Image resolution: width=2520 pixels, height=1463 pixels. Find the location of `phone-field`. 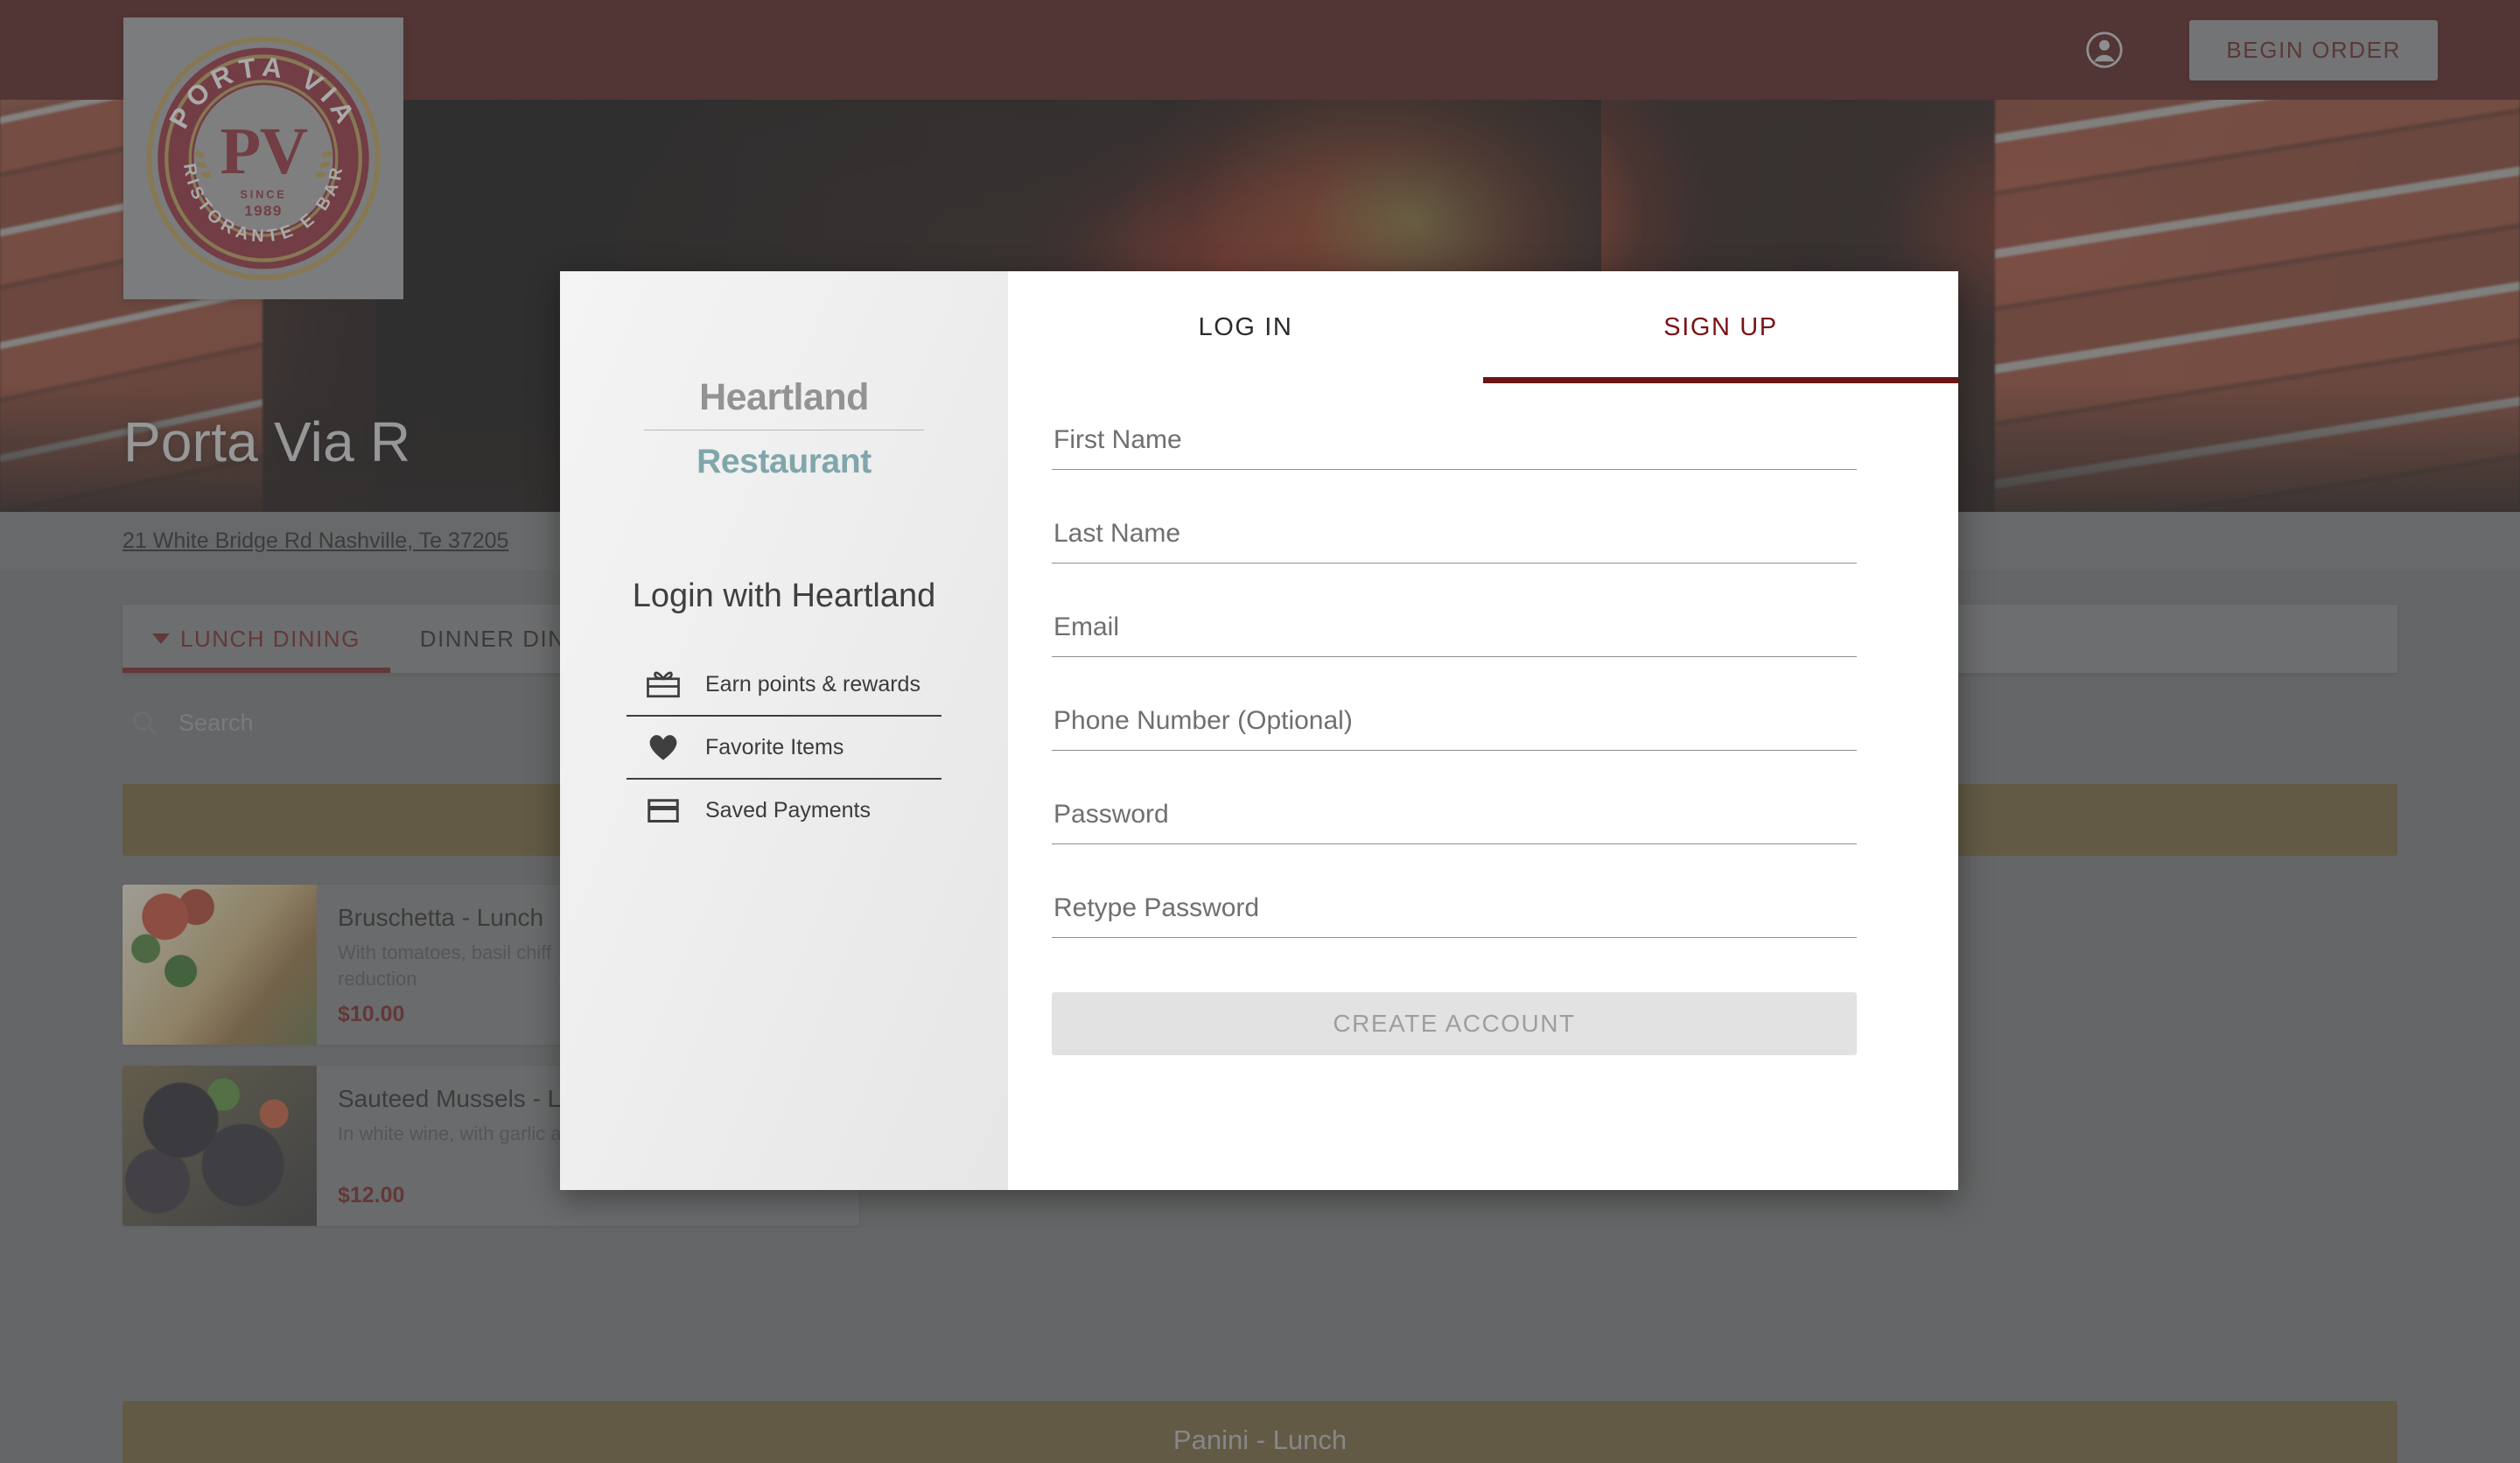

phone-field is located at coordinates (1454, 728).